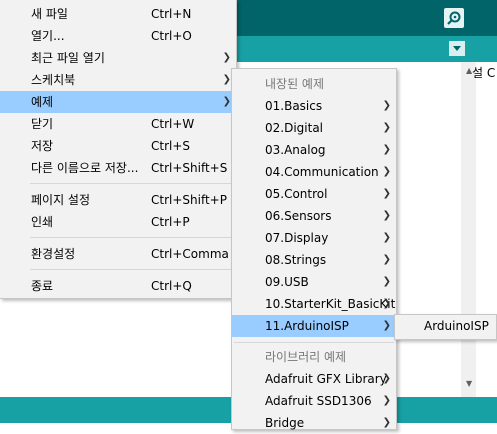 This screenshot has width=497, height=434. I want to click on serial-monitor-button, so click(454, 18).